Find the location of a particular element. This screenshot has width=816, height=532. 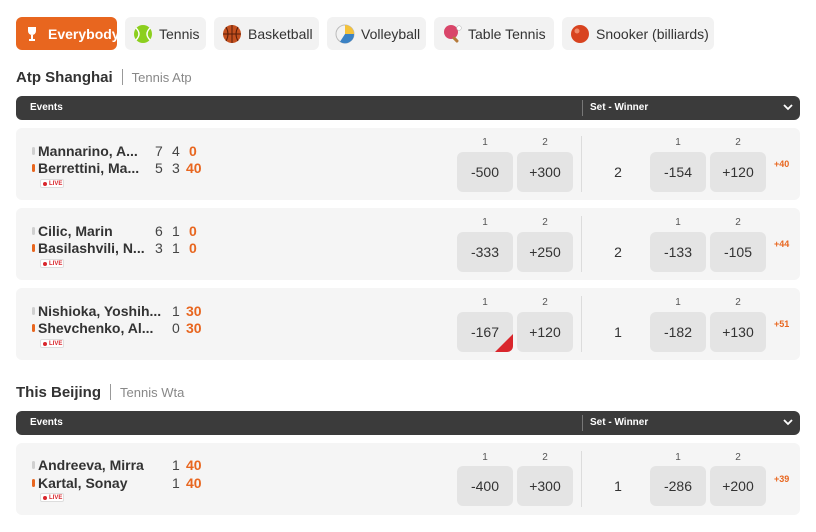

league-title: This Beijing Tennis Wta is located at coordinates (100, 392).